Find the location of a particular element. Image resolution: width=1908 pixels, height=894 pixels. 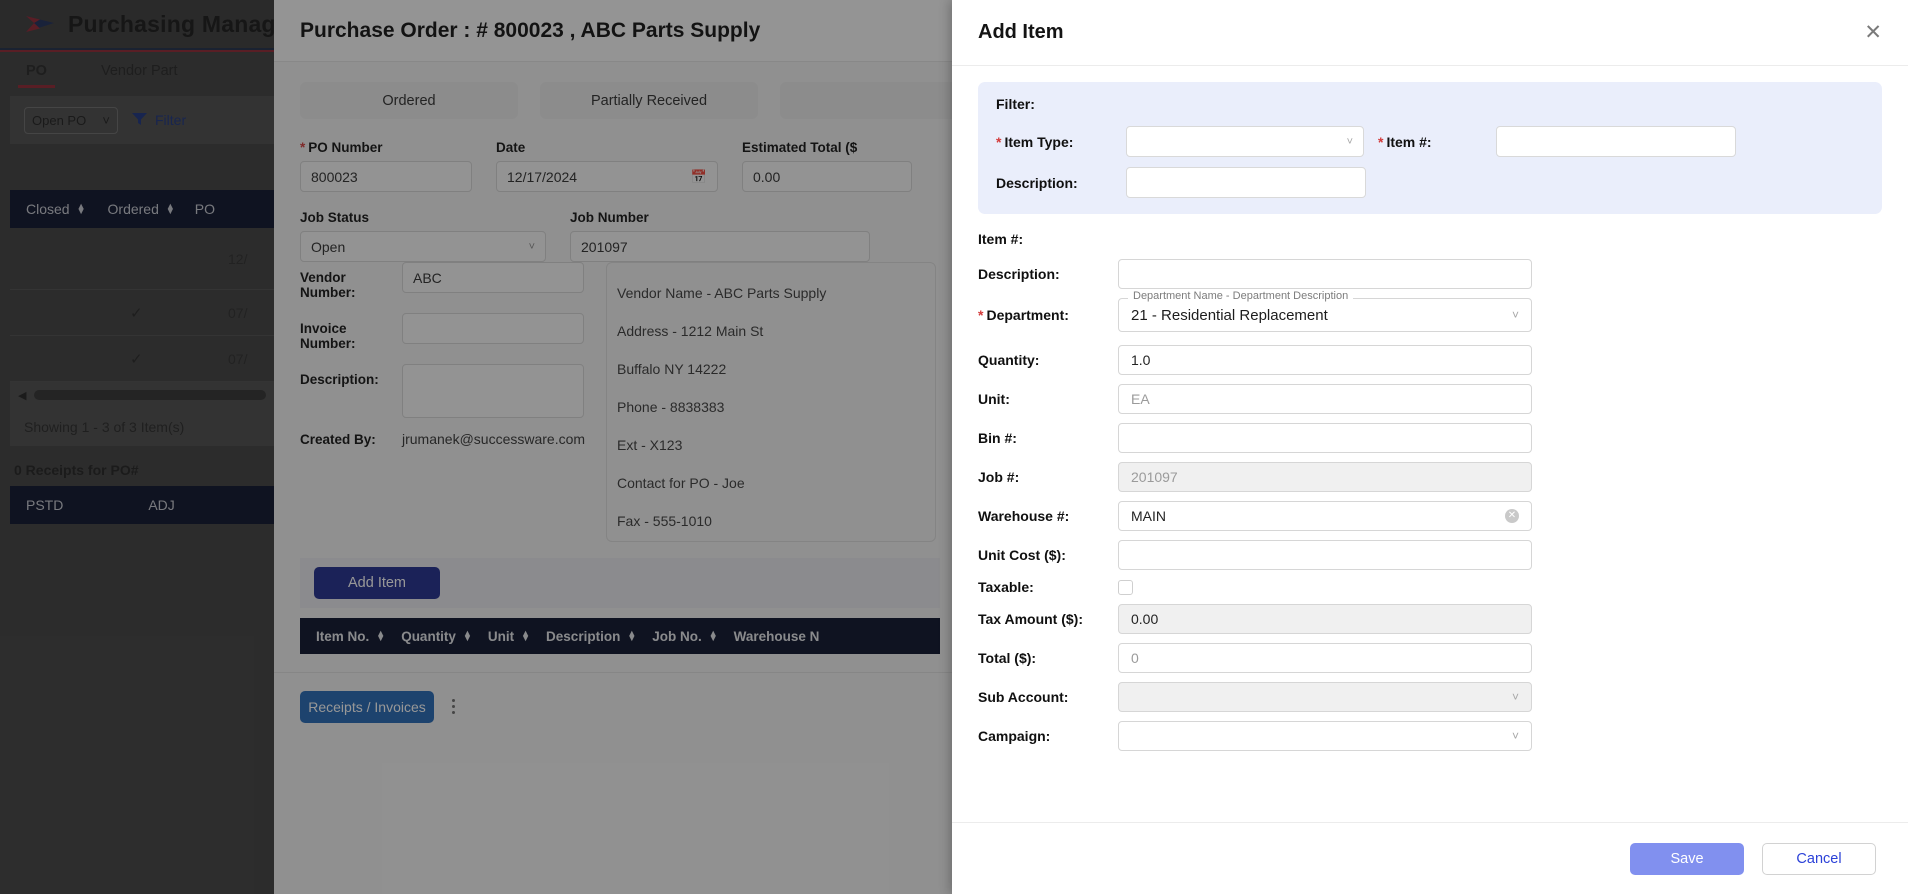

po-grid-col-po: PO is located at coordinates (205, 209).